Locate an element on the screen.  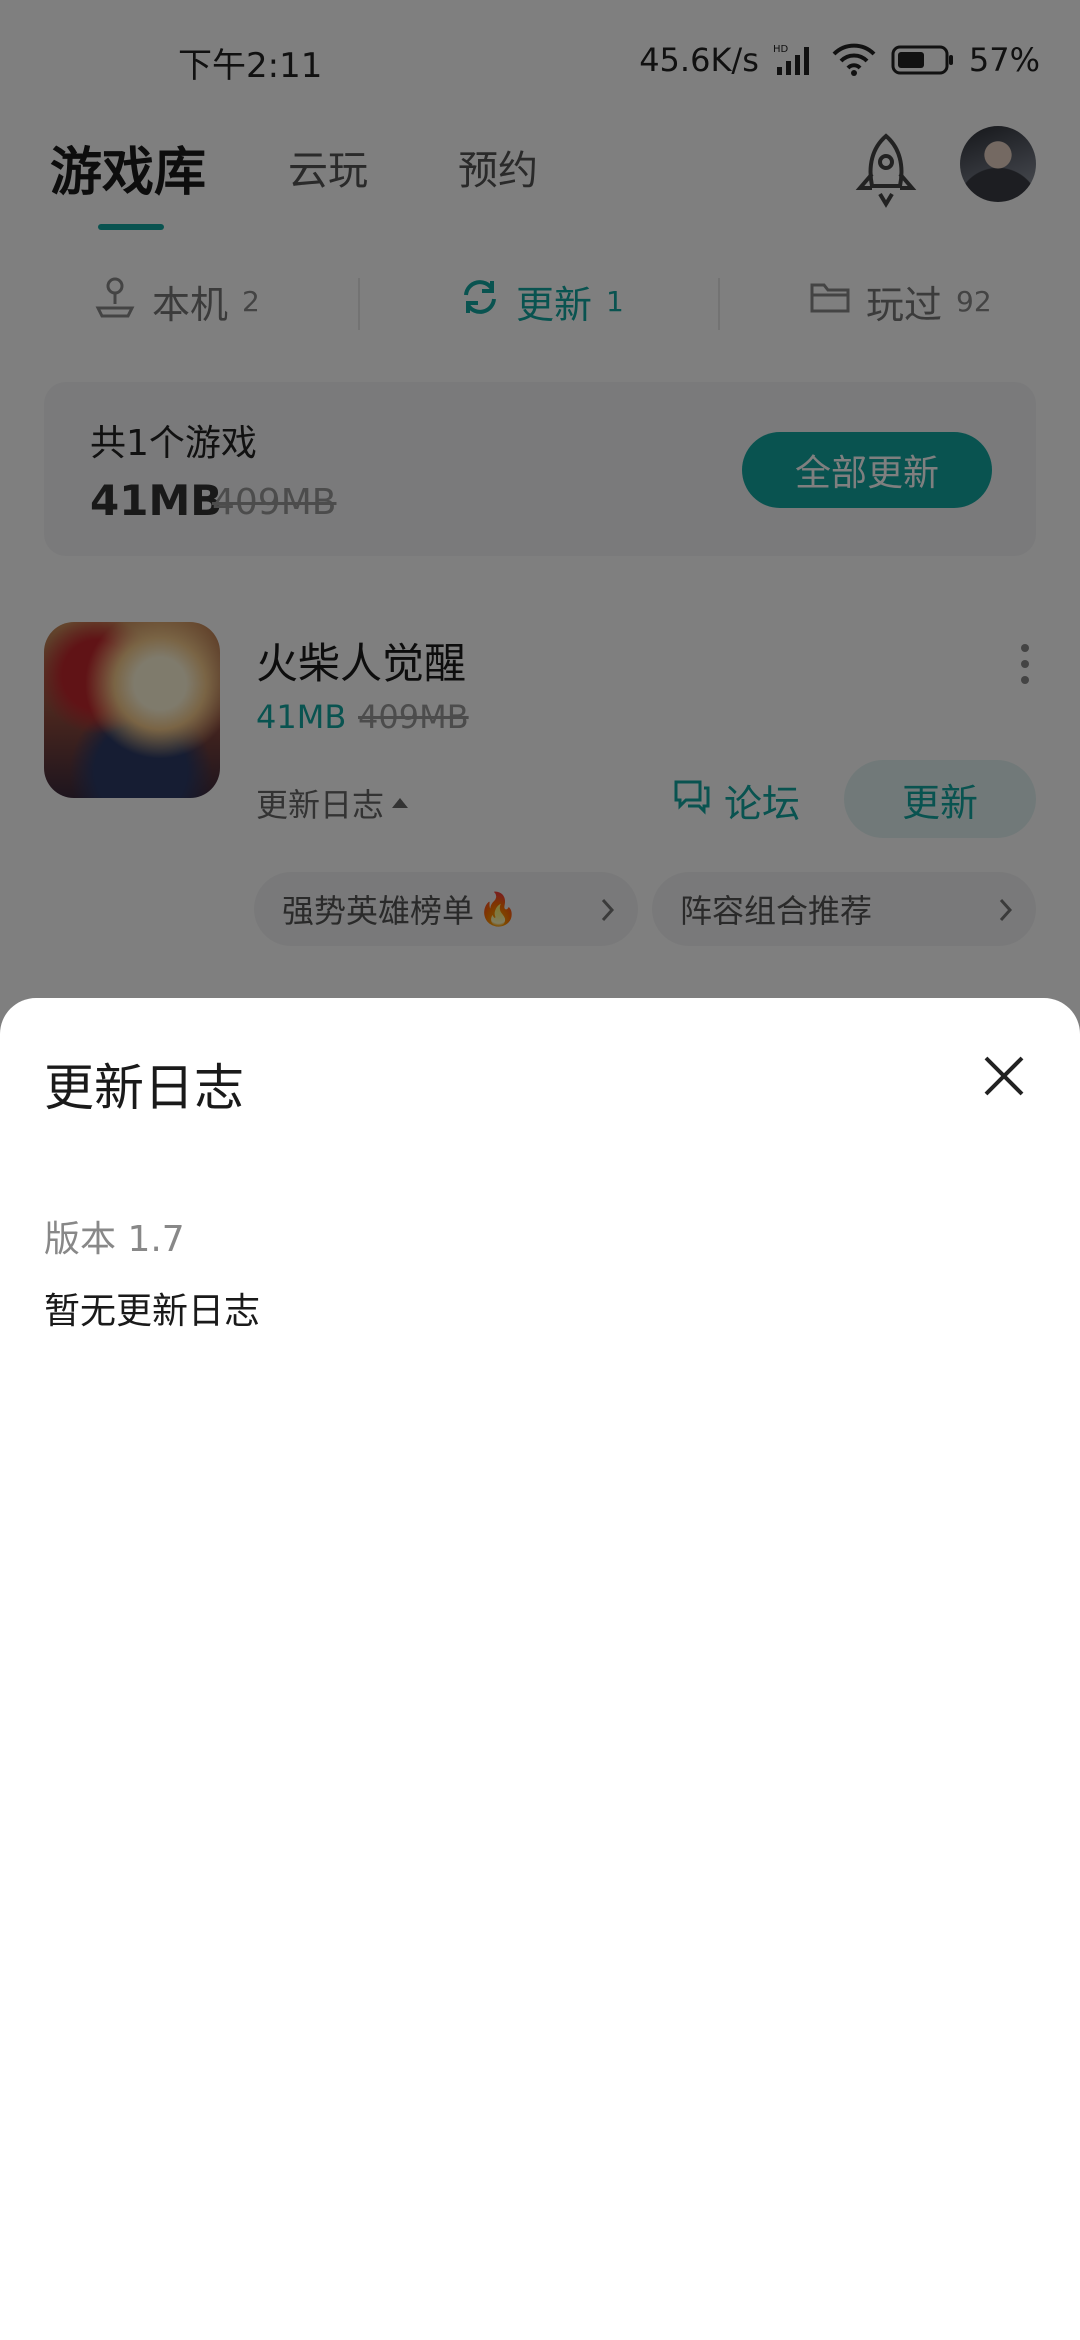
sheet-title: 更新日志 is located at coordinates (144, 1088).